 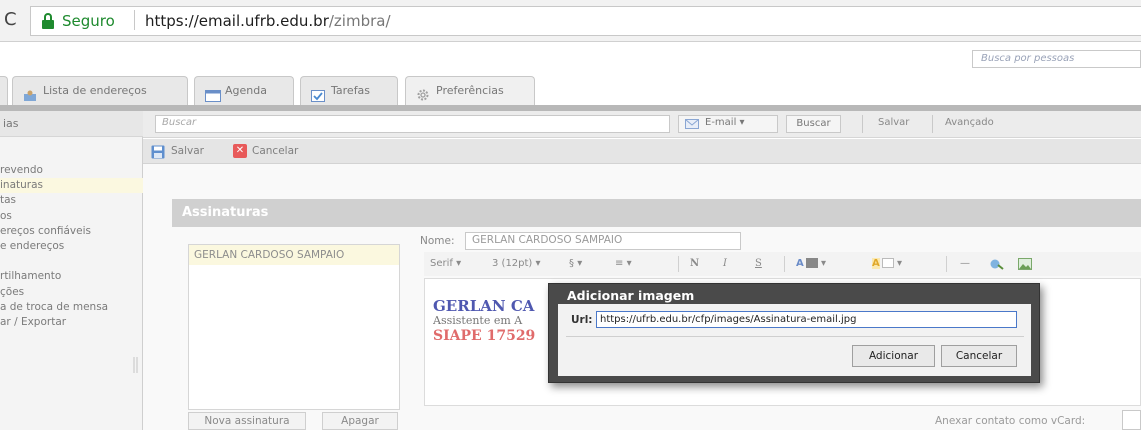 What do you see at coordinates (441, 263) in the screenshot?
I see `font-family-value: Serif` at bounding box center [441, 263].